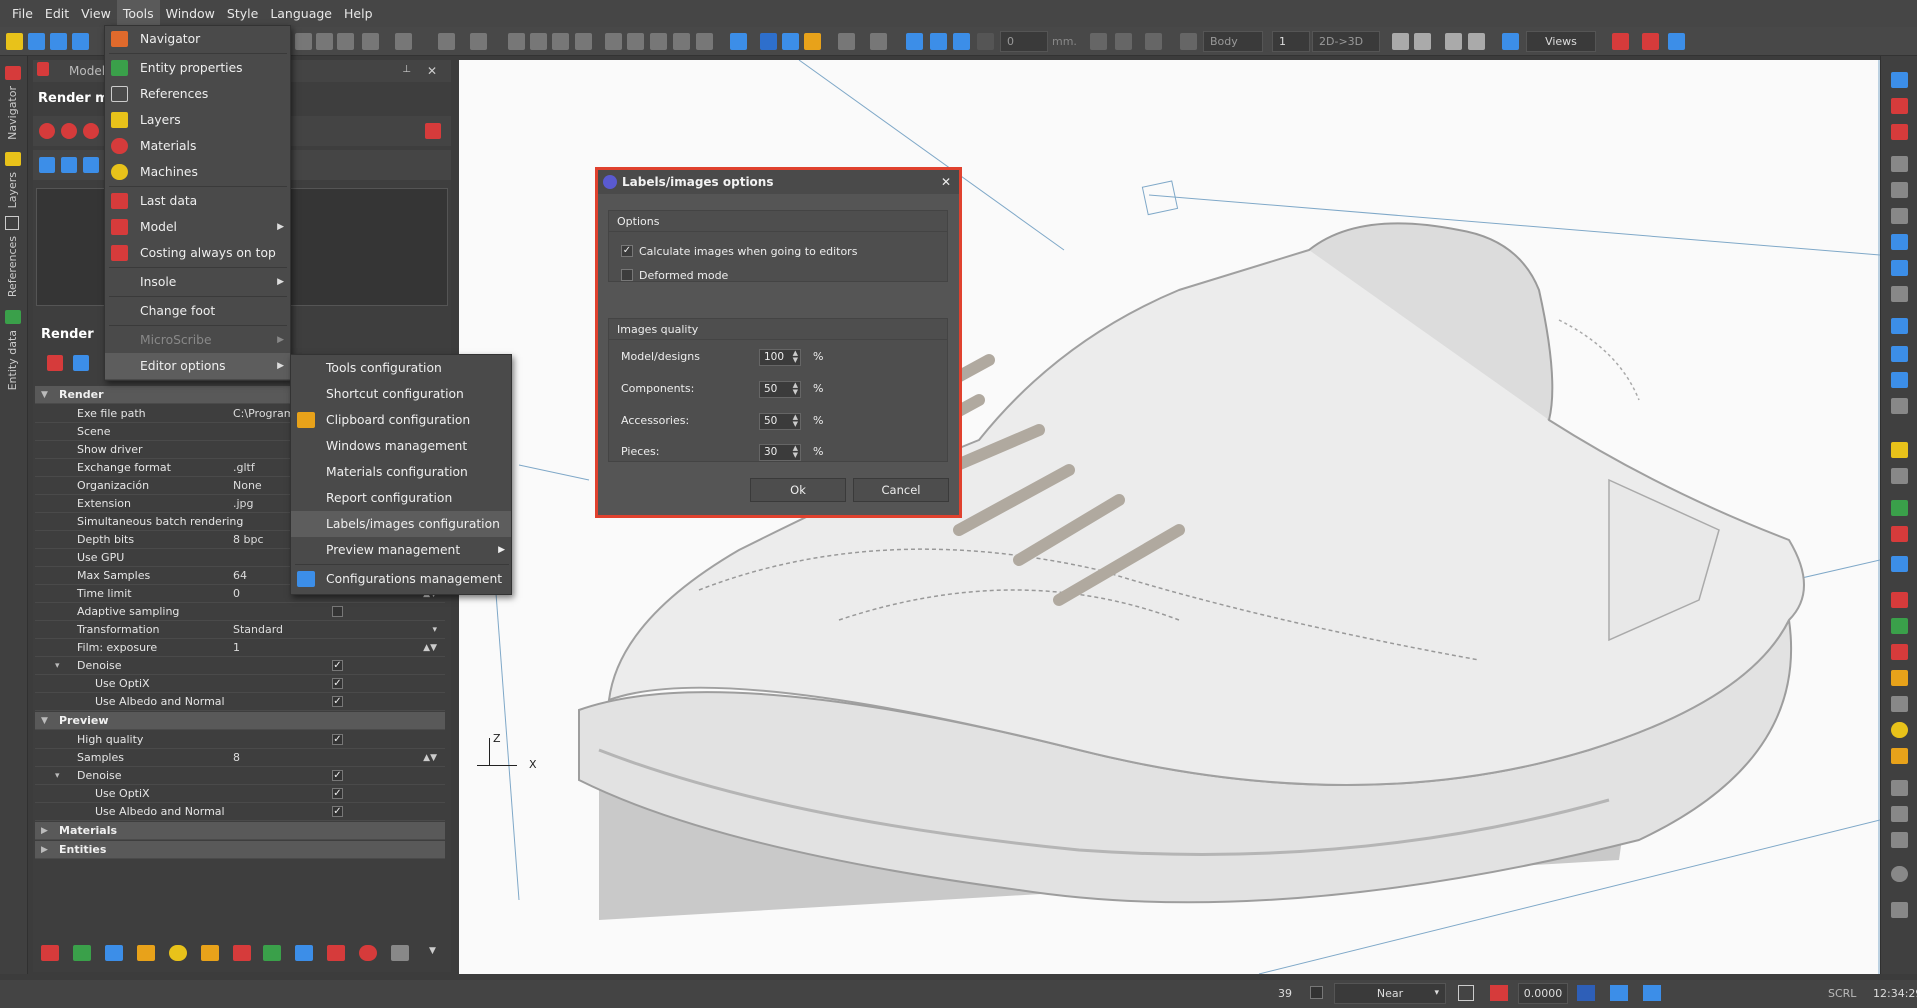  I want to click on section-entities: ▶ Entities, so click(240, 850).